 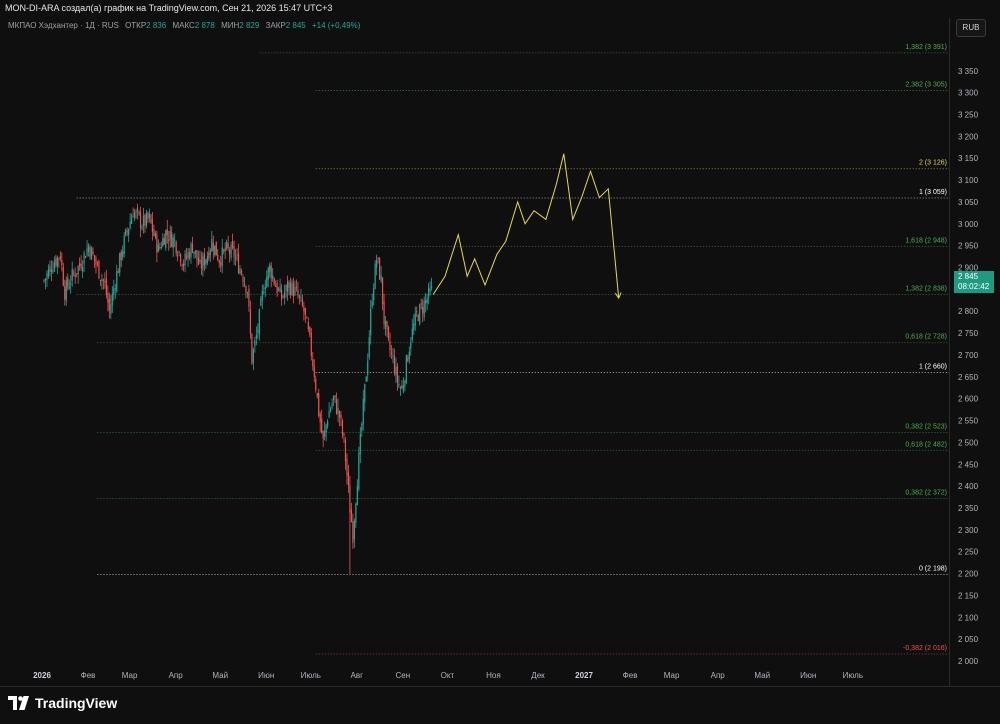 What do you see at coordinates (968, 71) in the screenshot?
I see `y-tick-label: 3 350` at bounding box center [968, 71].